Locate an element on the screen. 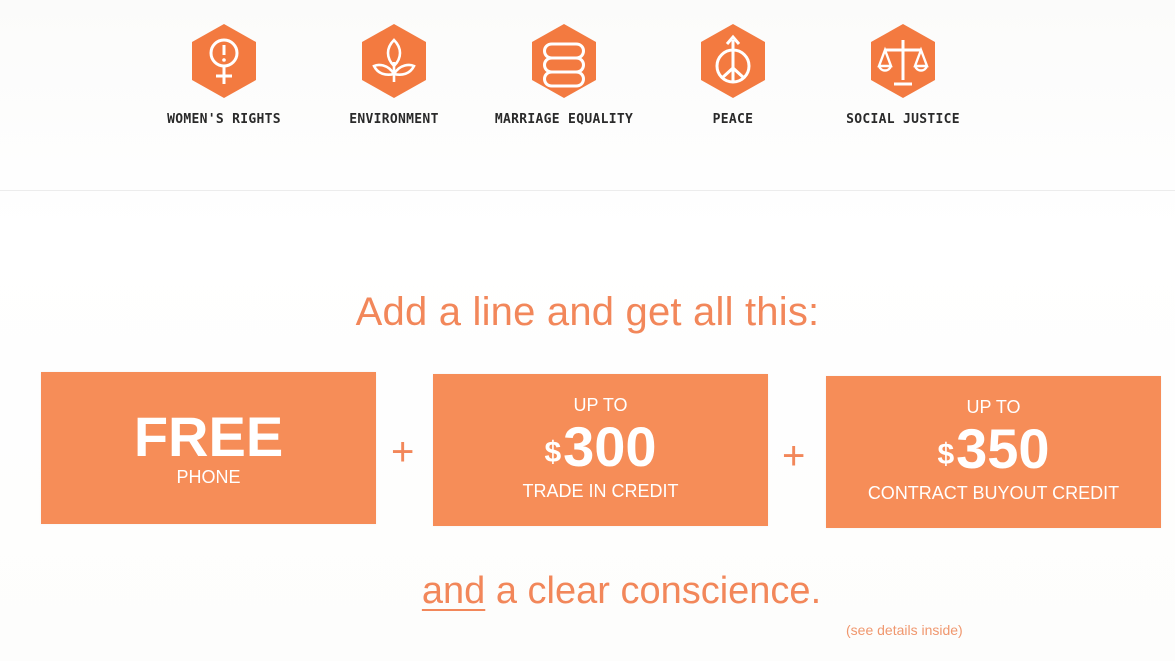 Image resolution: width=1175 pixels, height=661 pixels. cause-label: MARRIAGE EQUALITY is located at coordinates (564, 119).